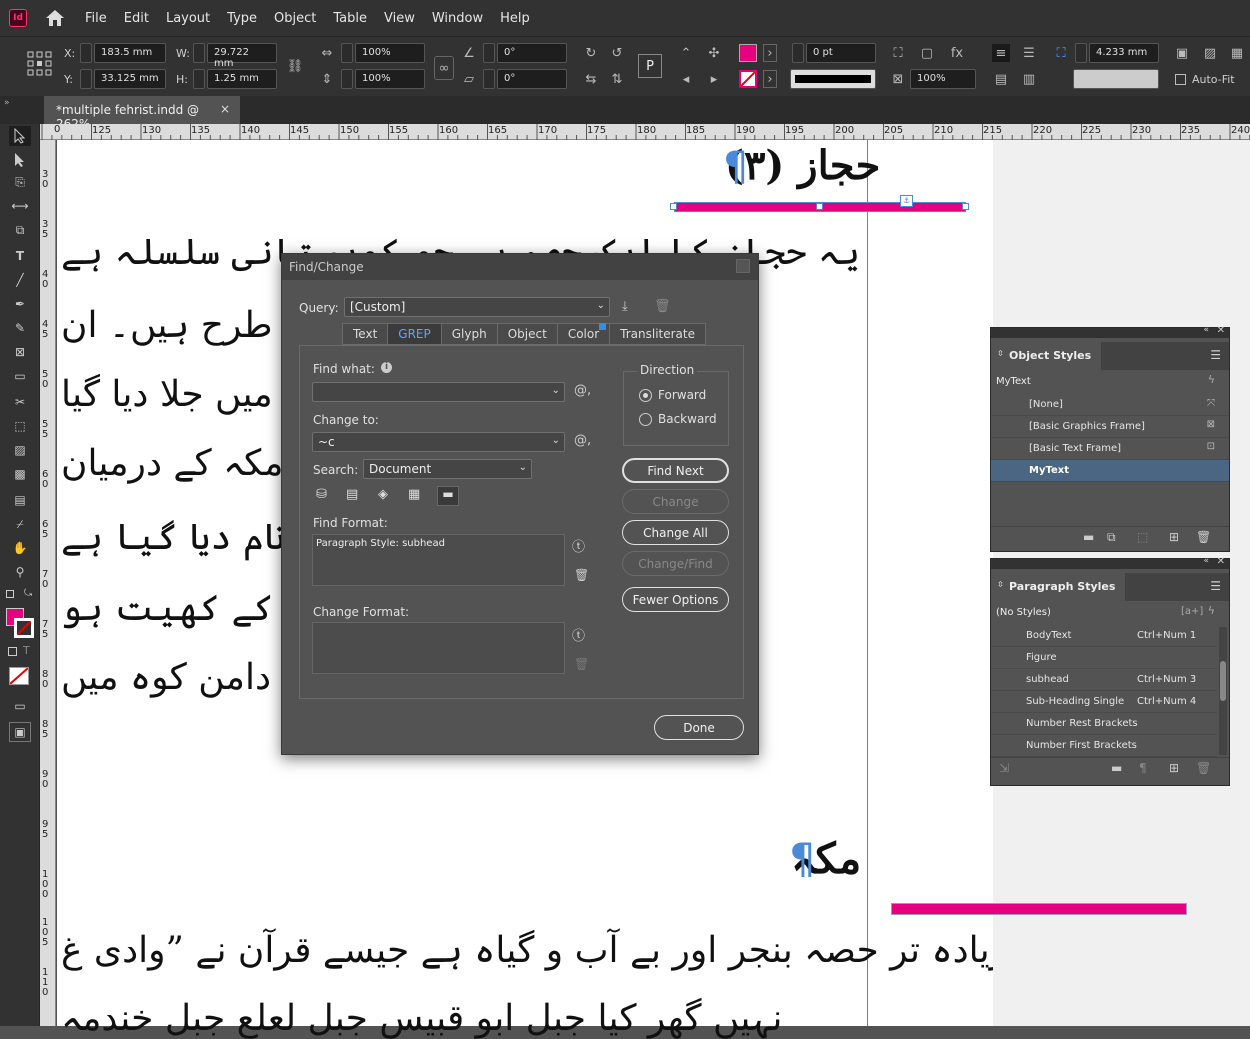 The width and height of the screenshot is (1250, 1039). Describe the element at coordinates (386, 367) in the screenshot. I see `info-icon: i` at that location.